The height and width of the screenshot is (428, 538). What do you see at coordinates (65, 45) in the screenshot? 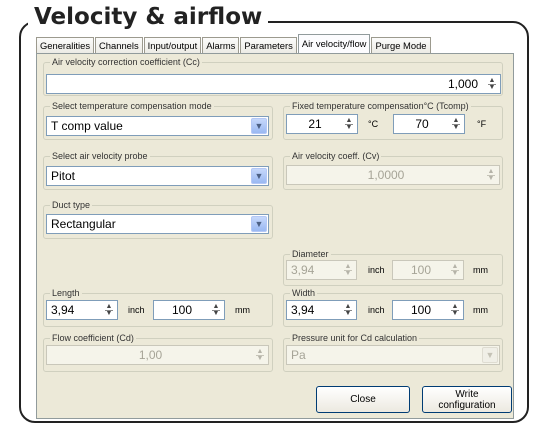
I see `tab-generalities: Generalities` at bounding box center [65, 45].